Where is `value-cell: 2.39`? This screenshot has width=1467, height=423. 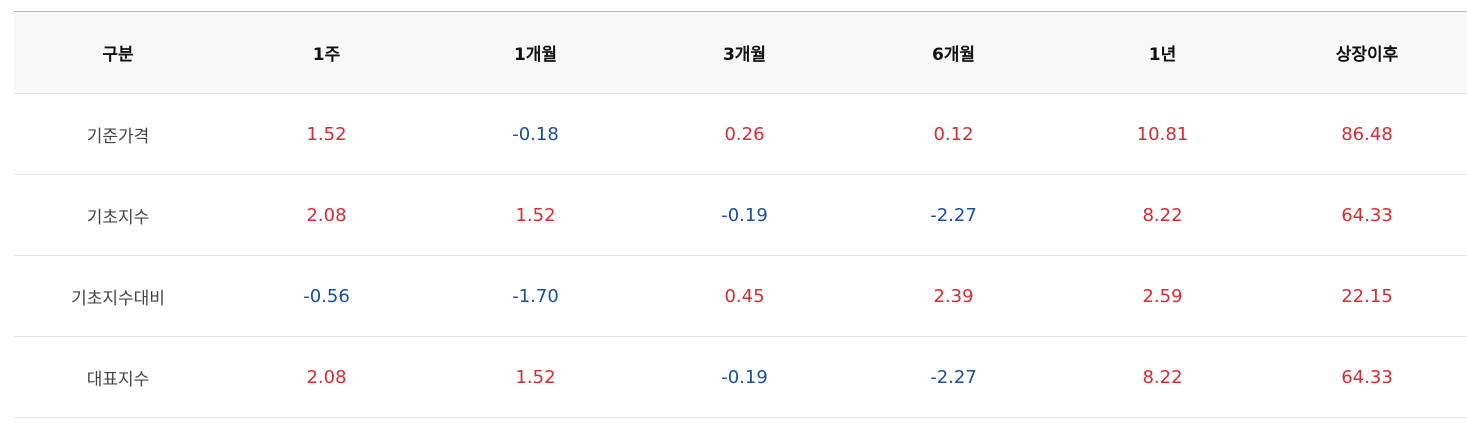 value-cell: 2.39 is located at coordinates (953, 296).